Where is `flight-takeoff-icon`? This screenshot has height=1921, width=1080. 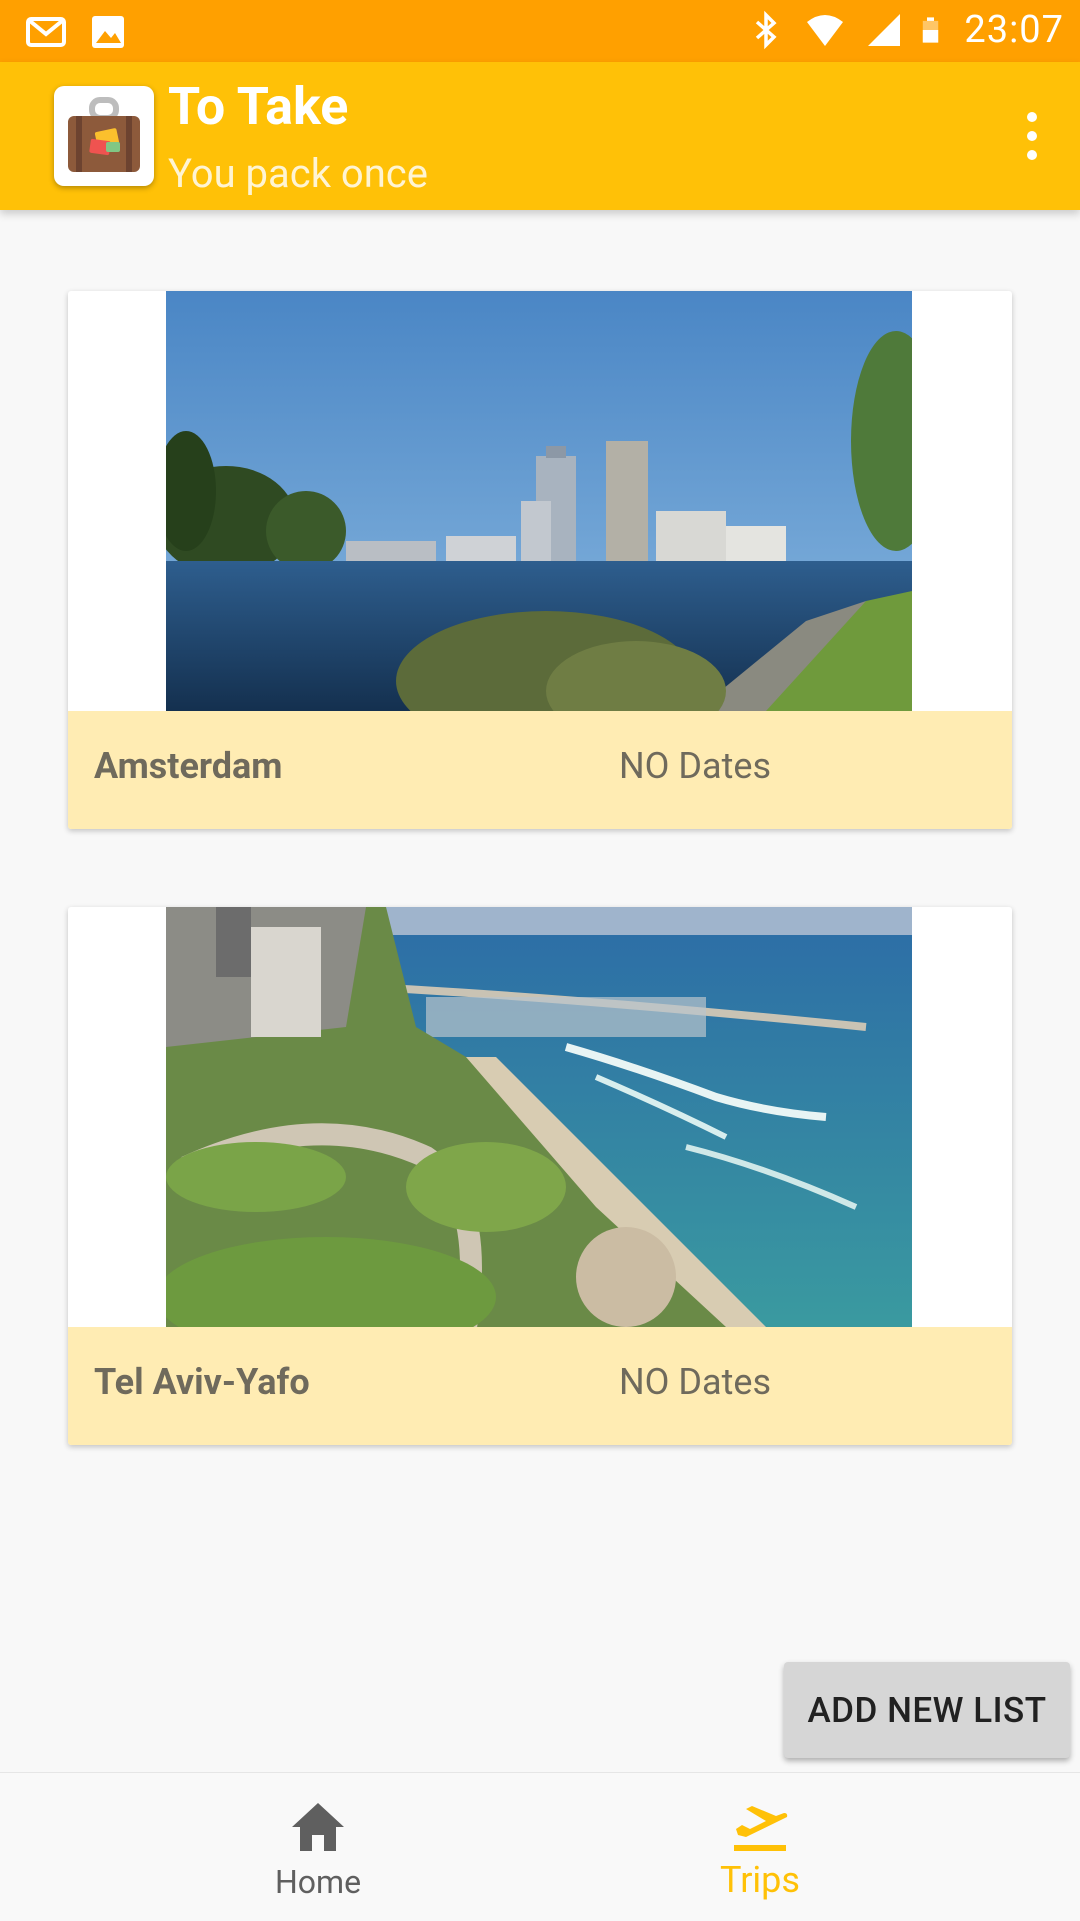 flight-takeoff-icon is located at coordinates (761, 1828).